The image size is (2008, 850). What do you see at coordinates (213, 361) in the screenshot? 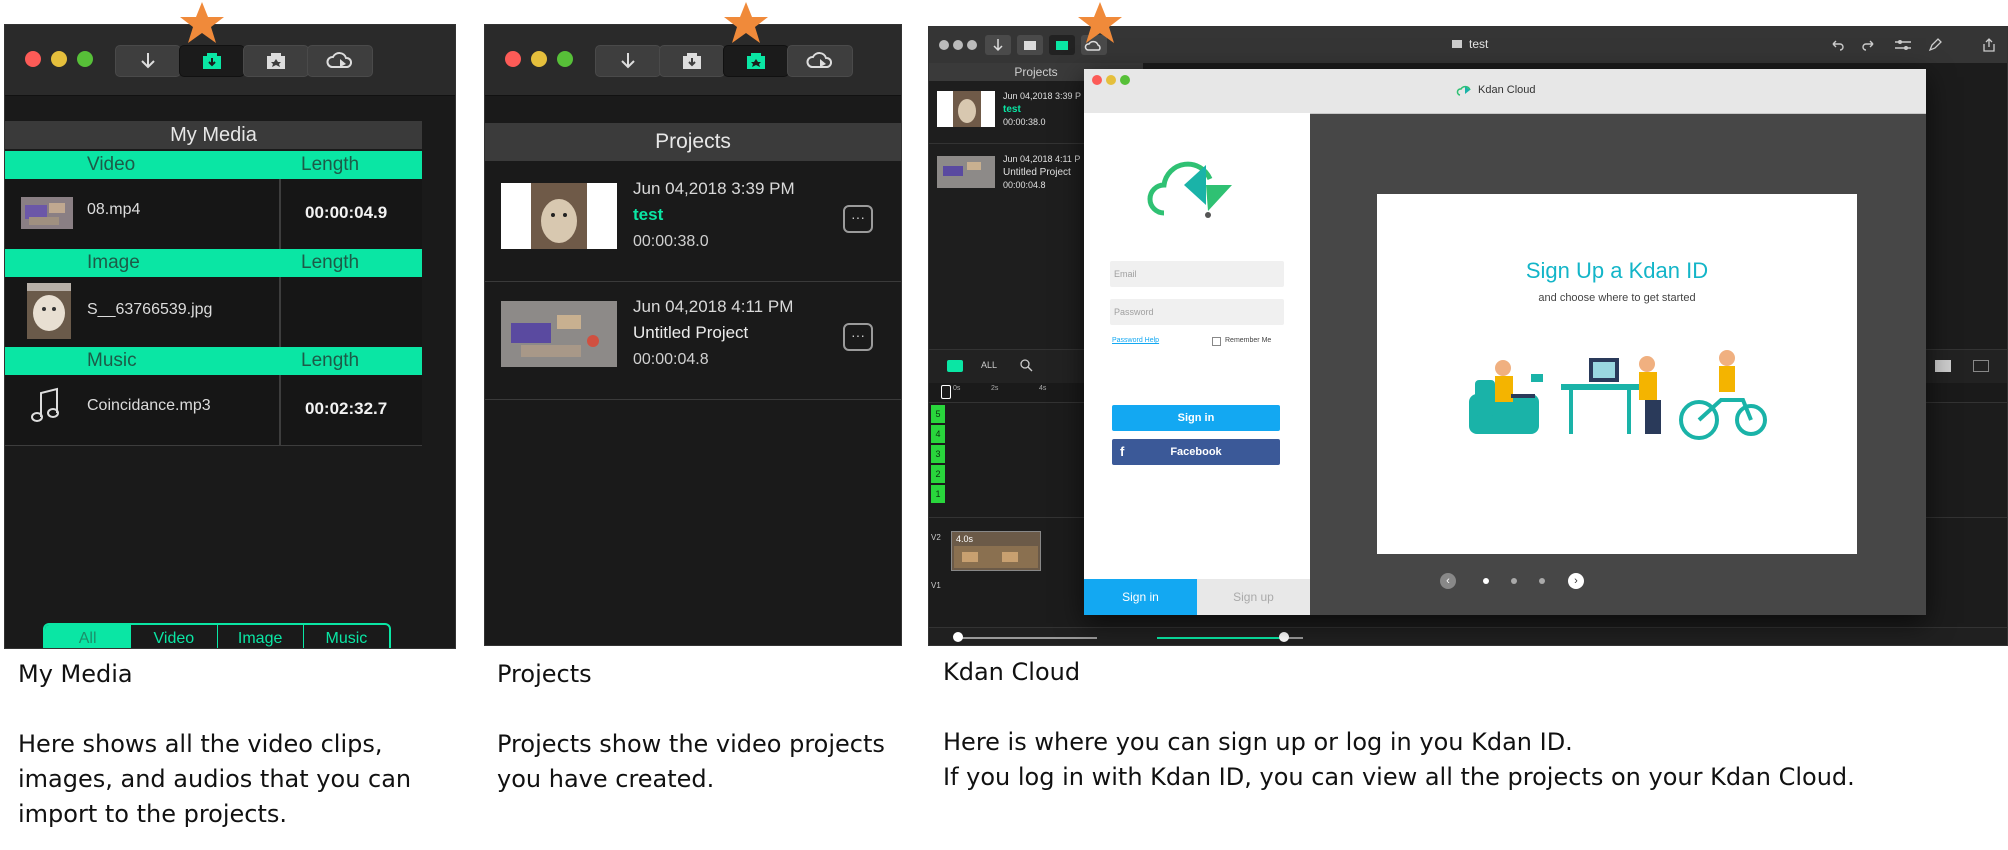
I see `music-section-header: Music Length` at bounding box center [213, 361].